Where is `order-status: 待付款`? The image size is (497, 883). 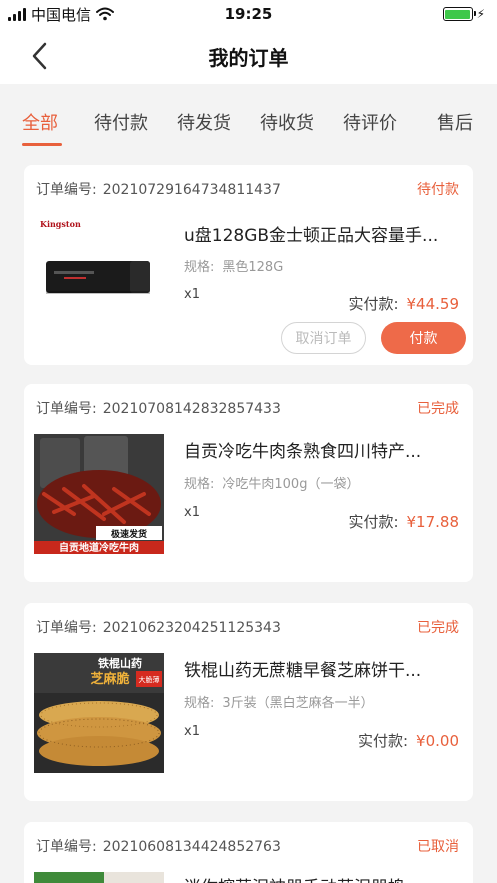 order-status: 待付款 is located at coordinates (438, 190).